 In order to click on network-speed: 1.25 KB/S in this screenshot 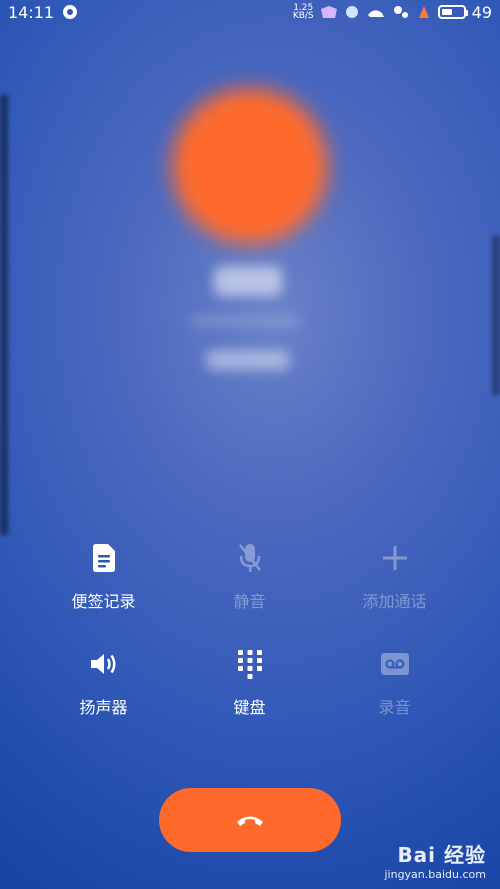, I will do `click(303, 12)`.